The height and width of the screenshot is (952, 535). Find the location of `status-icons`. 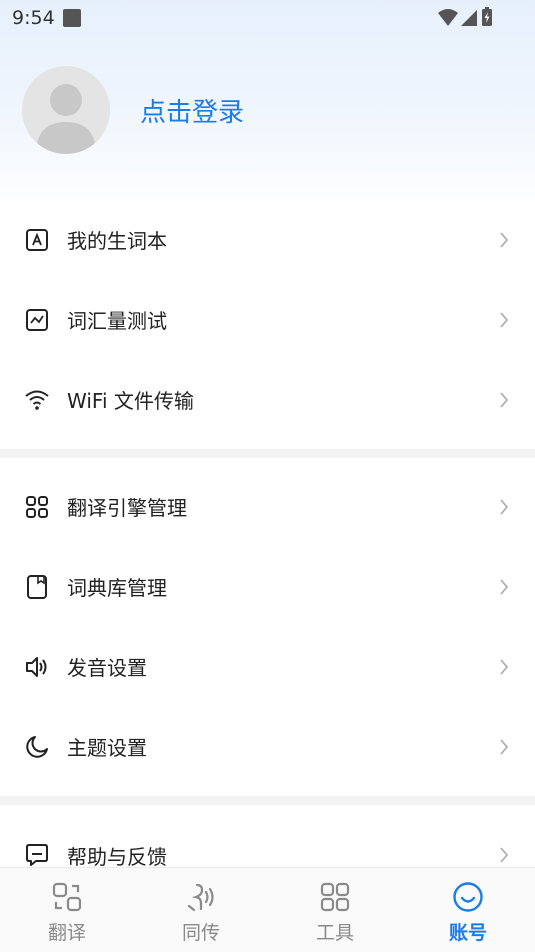

status-icons is located at coordinates (465, 16).